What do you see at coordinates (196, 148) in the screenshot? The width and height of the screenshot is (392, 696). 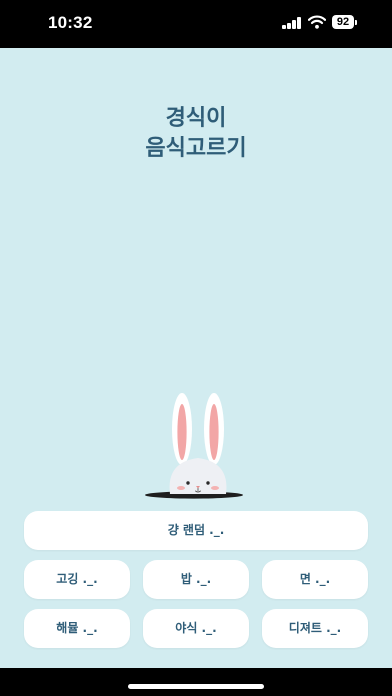 I see `title-line-2: 음식고르기` at bounding box center [196, 148].